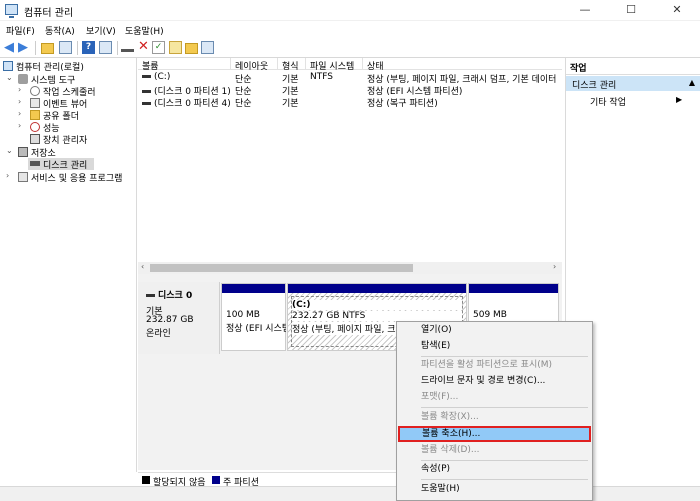  Describe the element at coordinates (146, 480) in the screenshot. I see `unallocated-swatch` at that location.